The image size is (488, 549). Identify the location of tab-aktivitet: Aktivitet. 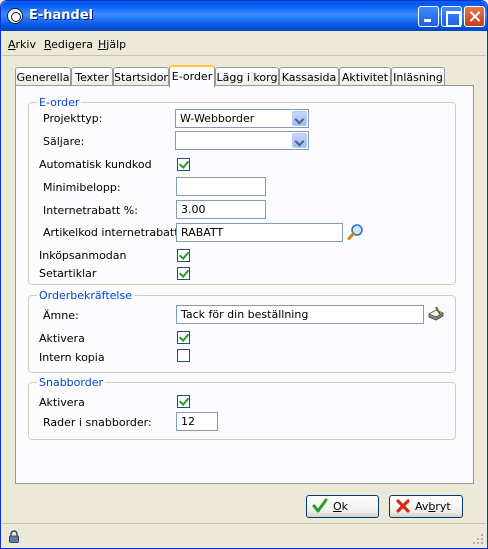
(365, 76).